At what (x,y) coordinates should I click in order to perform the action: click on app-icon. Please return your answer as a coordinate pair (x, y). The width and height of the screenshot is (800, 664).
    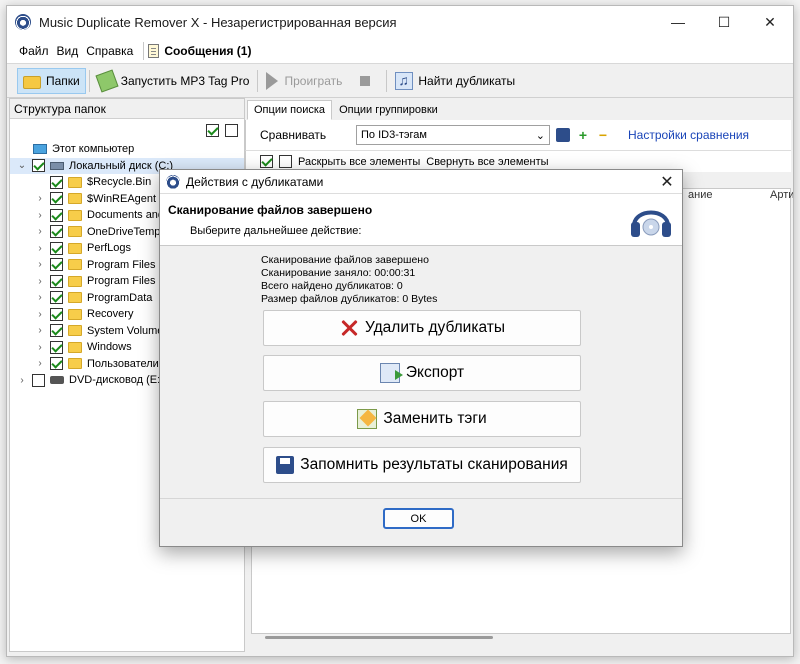
    Looking at the image, I should click on (173, 181).